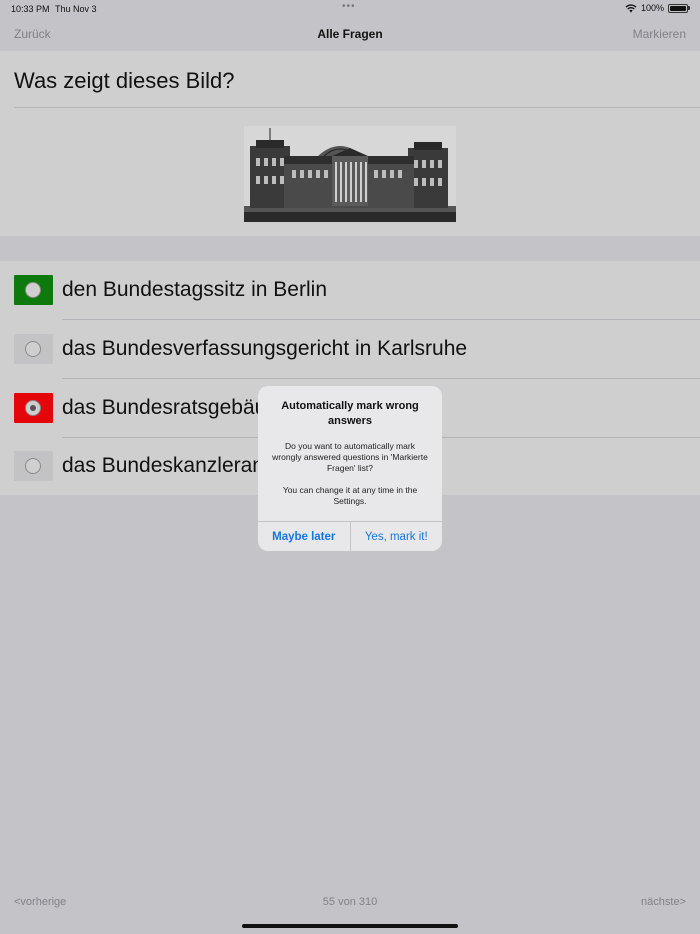 The height and width of the screenshot is (934, 700). What do you see at coordinates (350, 926) in the screenshot?
I see `home-indicator` at bounding box center [350, 926].